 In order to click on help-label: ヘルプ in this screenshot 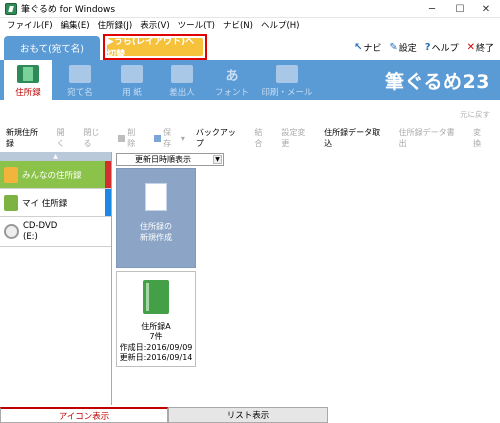, I will do `click(445, 49)`.